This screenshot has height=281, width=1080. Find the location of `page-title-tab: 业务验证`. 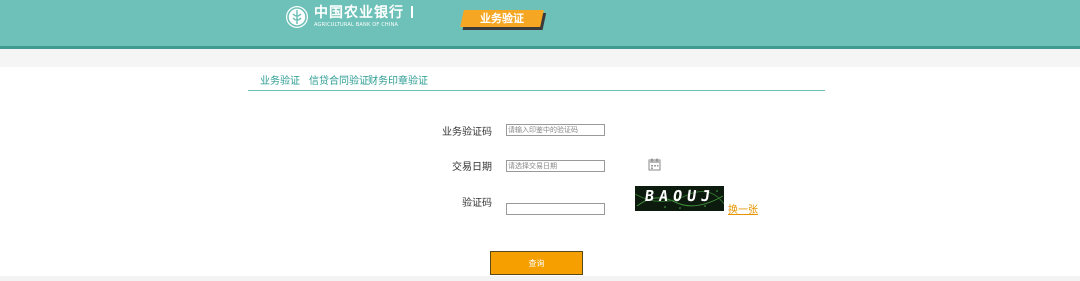

page-title-tab: 业务验证 is located at coordinates (502, 18).